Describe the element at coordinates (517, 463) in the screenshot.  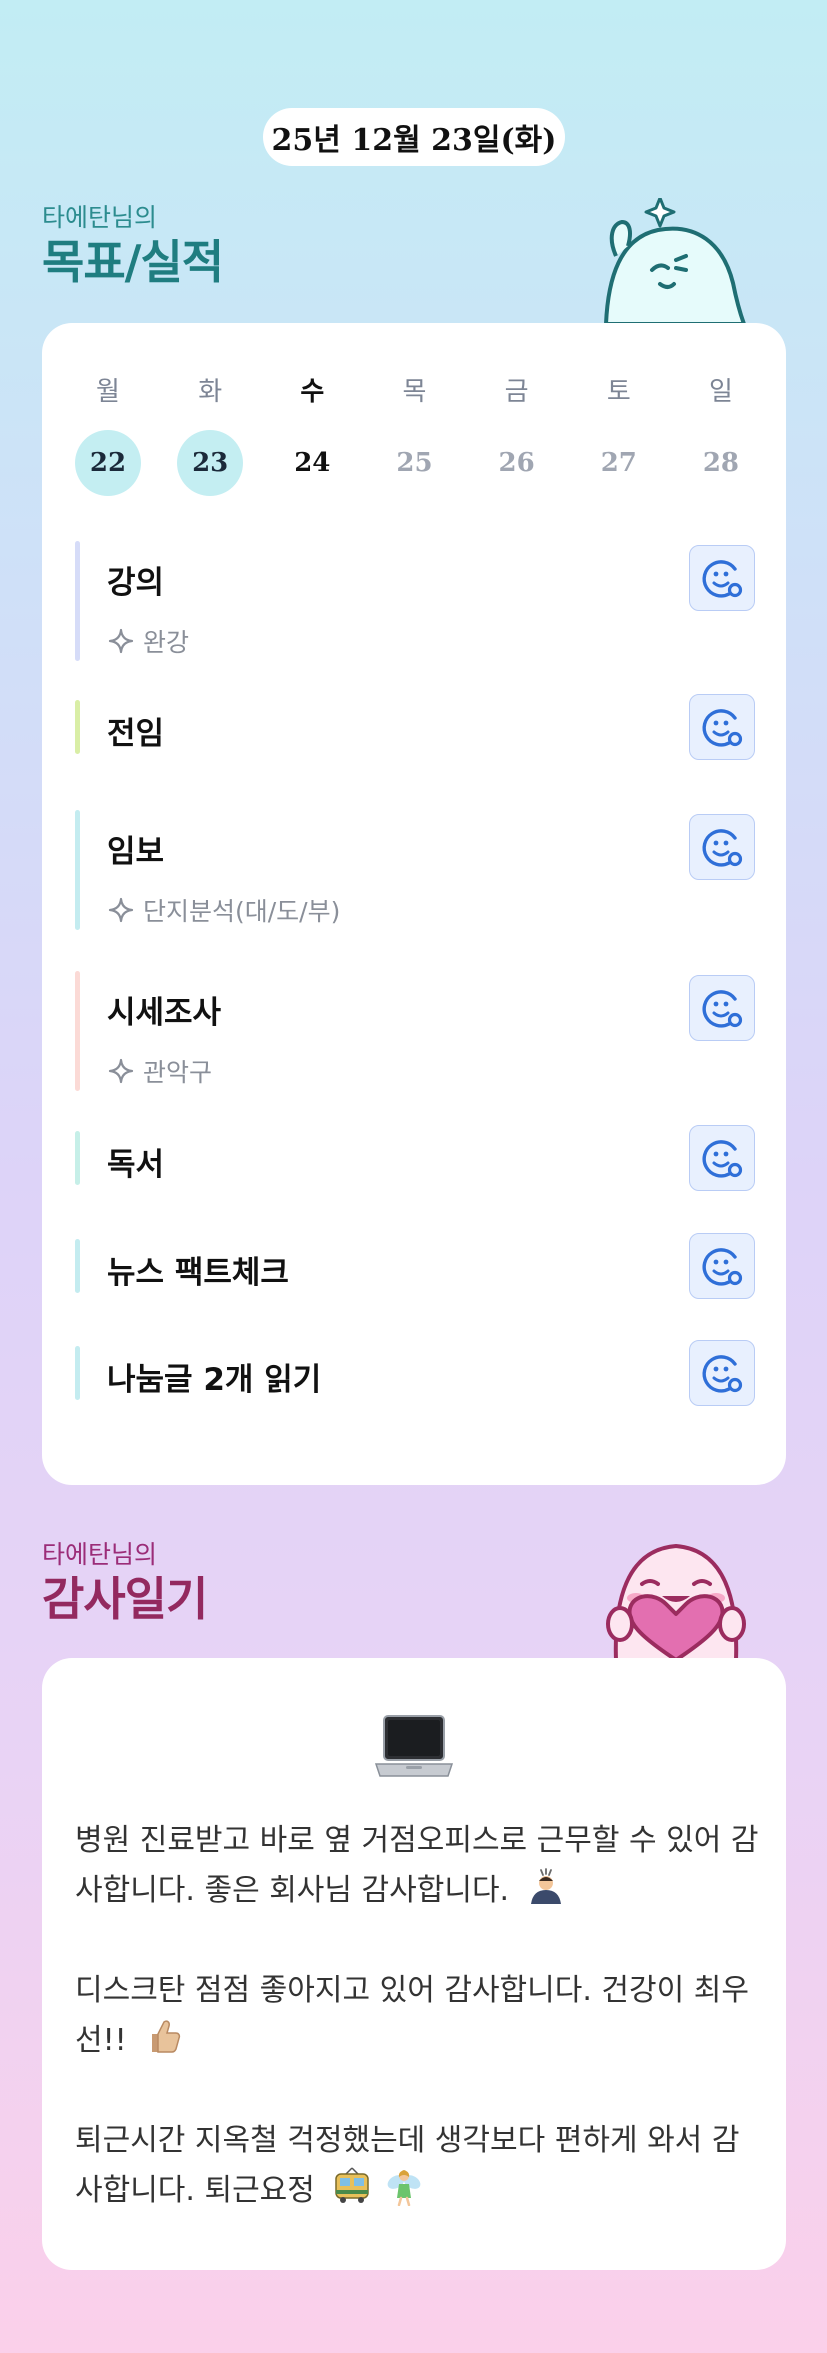
I see `date-cell-26: 26` at that location.